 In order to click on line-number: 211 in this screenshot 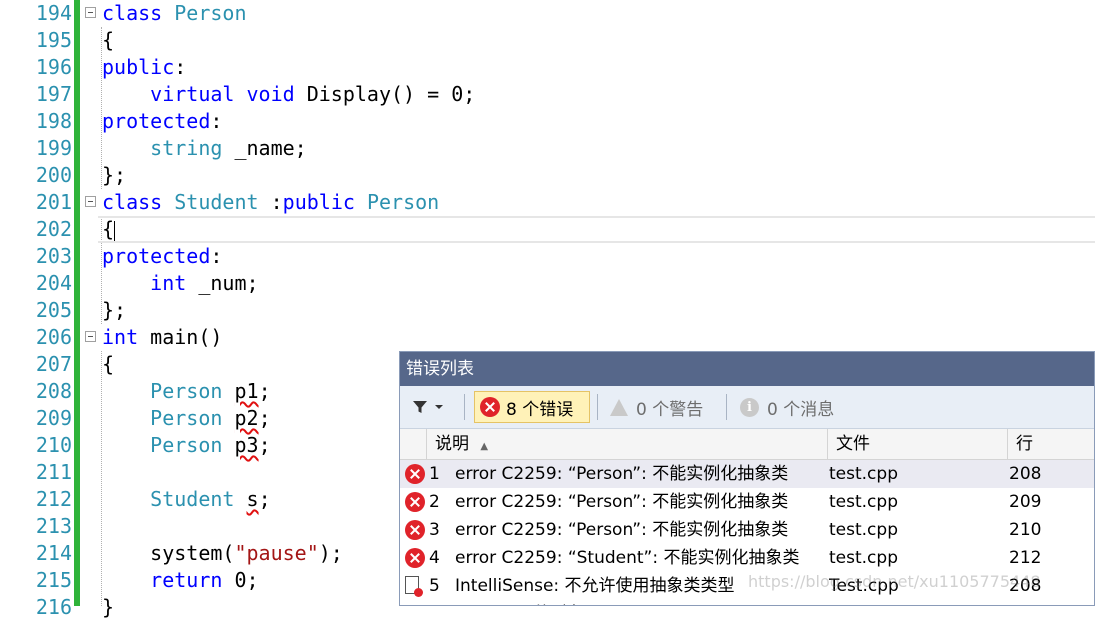, I will do `click(53, 472)`.